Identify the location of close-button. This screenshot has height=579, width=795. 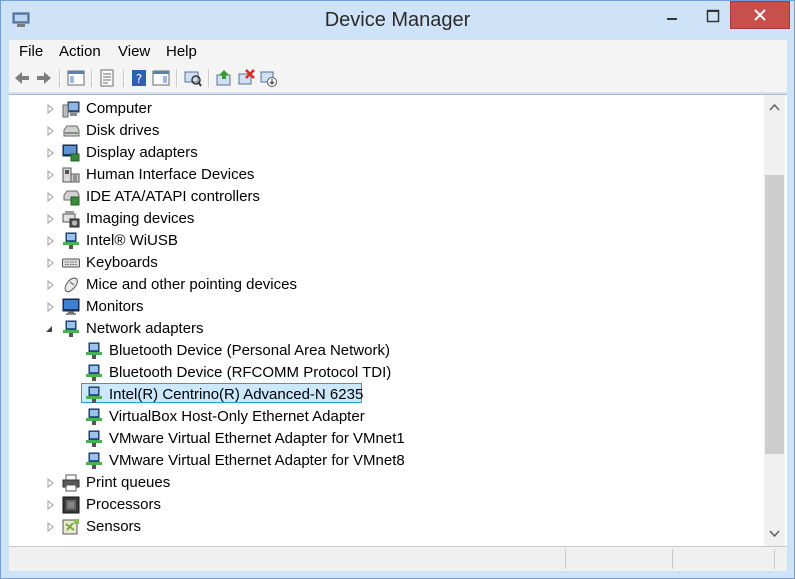
(760, 15).